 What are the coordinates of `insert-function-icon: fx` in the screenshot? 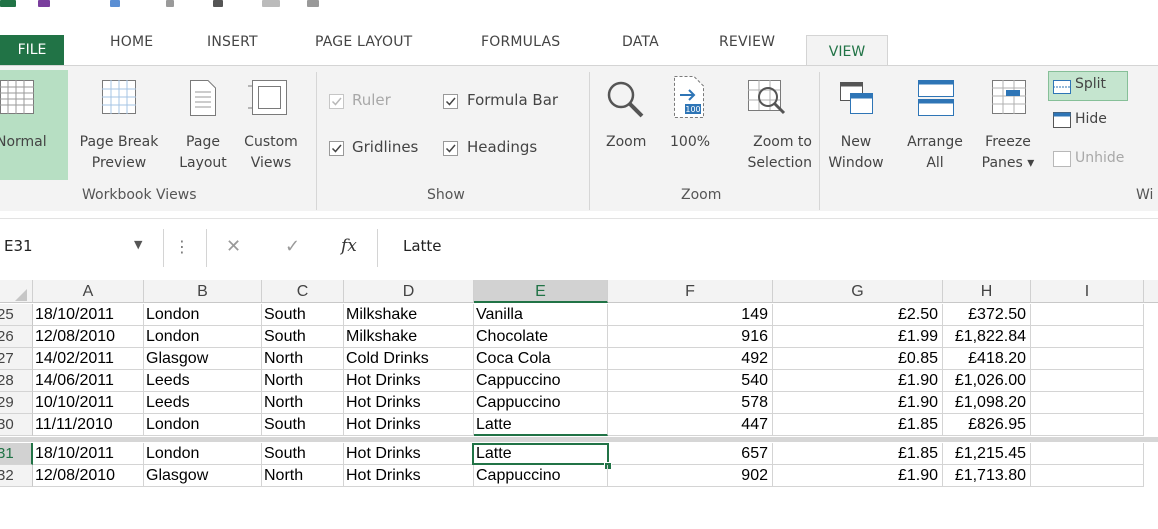 It's located at (349, 246).